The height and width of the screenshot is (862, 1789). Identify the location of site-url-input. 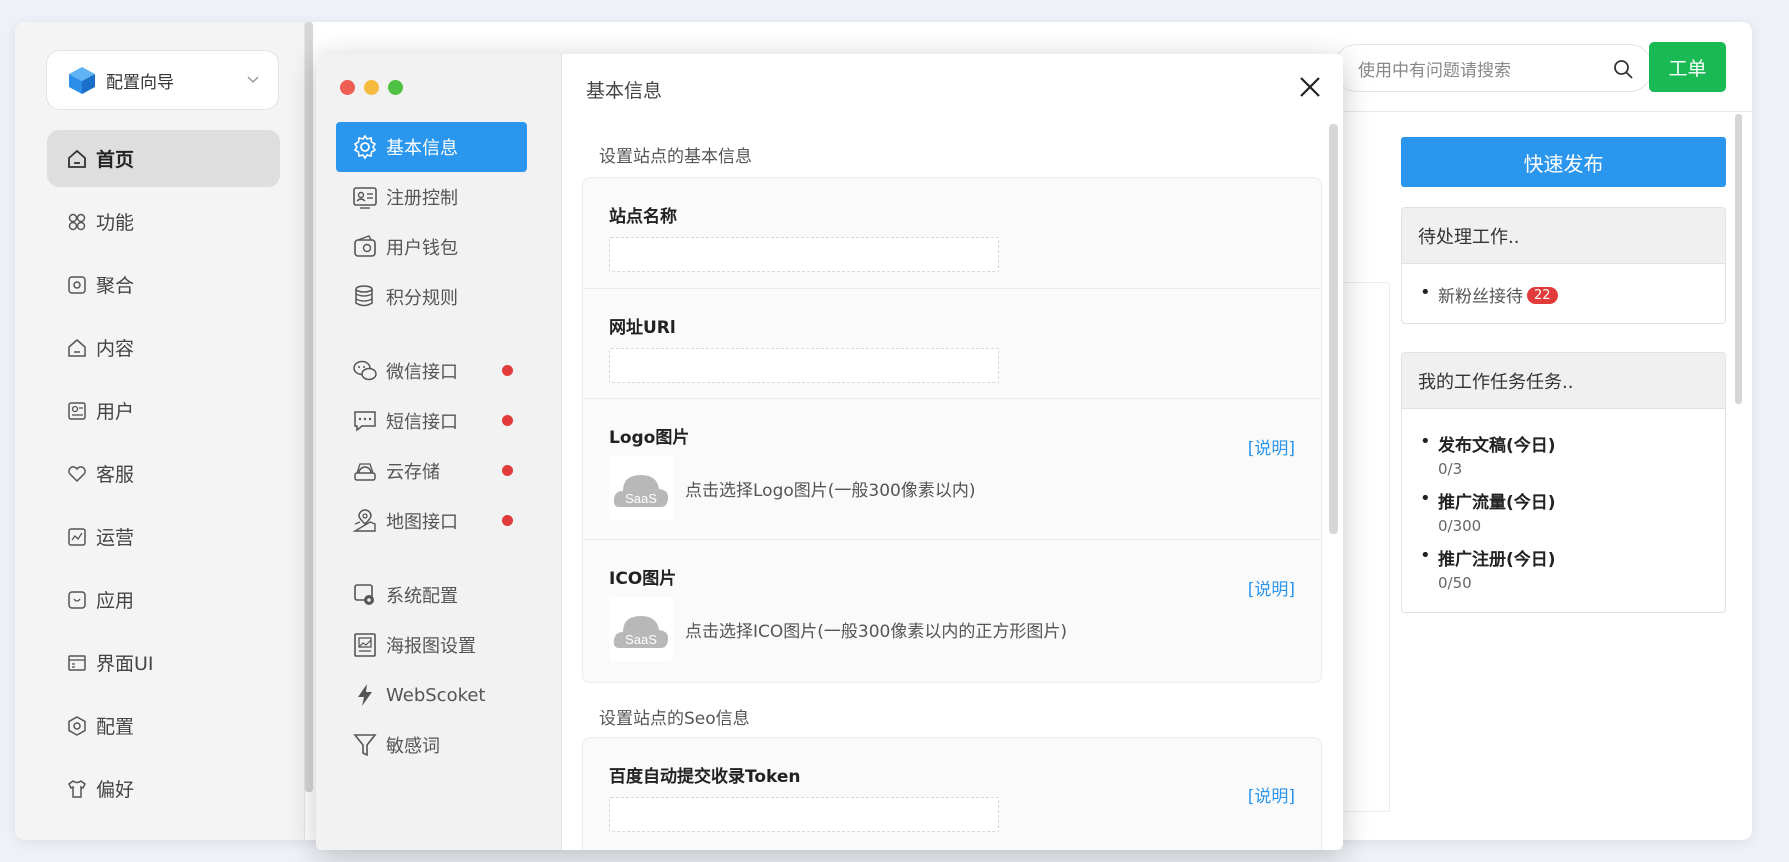
(804, 365).